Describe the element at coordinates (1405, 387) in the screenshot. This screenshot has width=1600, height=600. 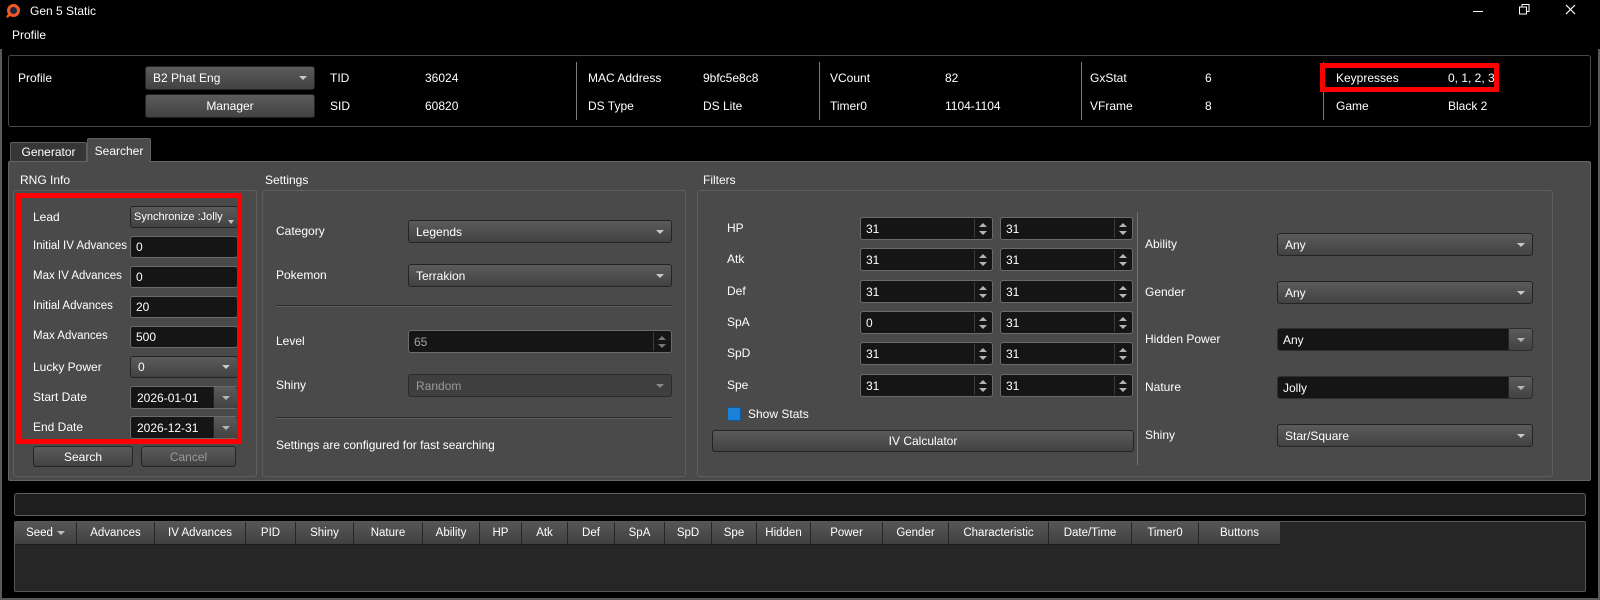
I see `nature-combobox: Jolly` at that location.